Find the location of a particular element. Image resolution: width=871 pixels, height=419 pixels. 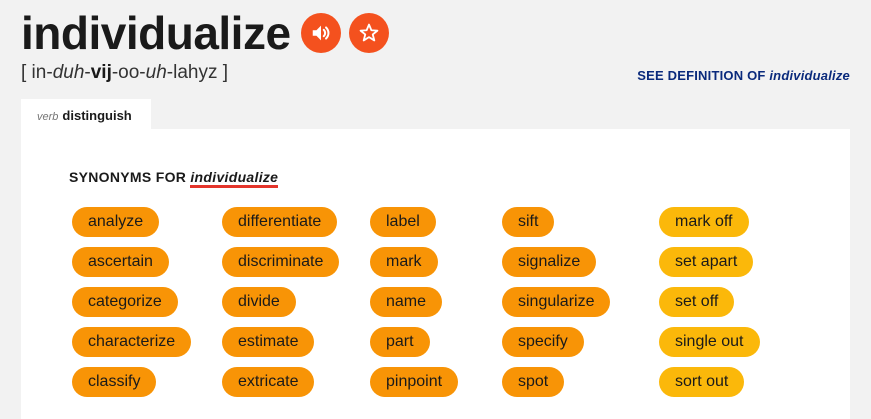

synonyms-heading: SYNONYMS FOR individualize is located at coordinates (174, 178).